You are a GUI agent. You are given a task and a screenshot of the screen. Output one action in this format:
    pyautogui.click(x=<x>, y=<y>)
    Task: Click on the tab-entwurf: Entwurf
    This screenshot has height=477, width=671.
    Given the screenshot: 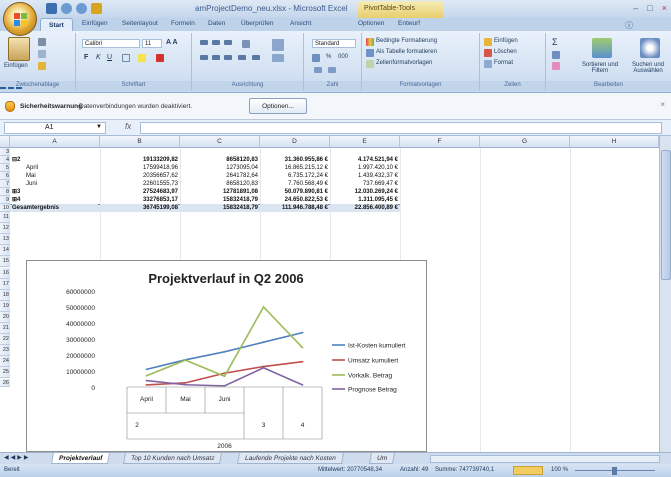 What is the action you would take?
    pyautogui.click(x=409, y=23)
    